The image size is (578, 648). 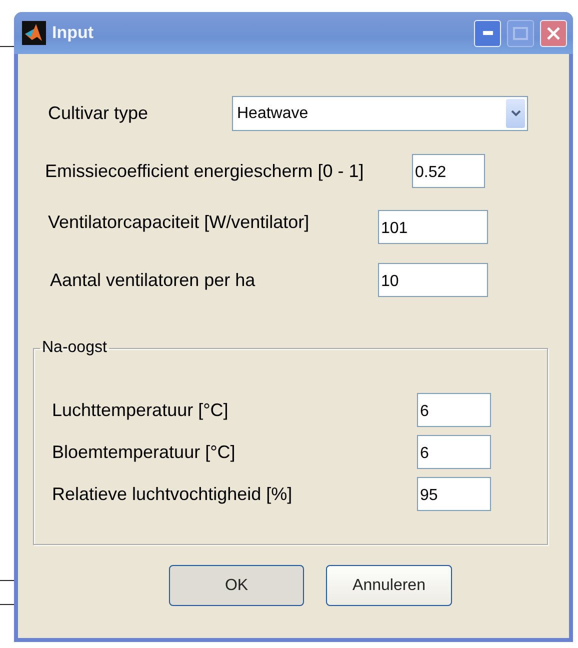 I want to click on chevron-down-icon, so click(x=515, y=113).